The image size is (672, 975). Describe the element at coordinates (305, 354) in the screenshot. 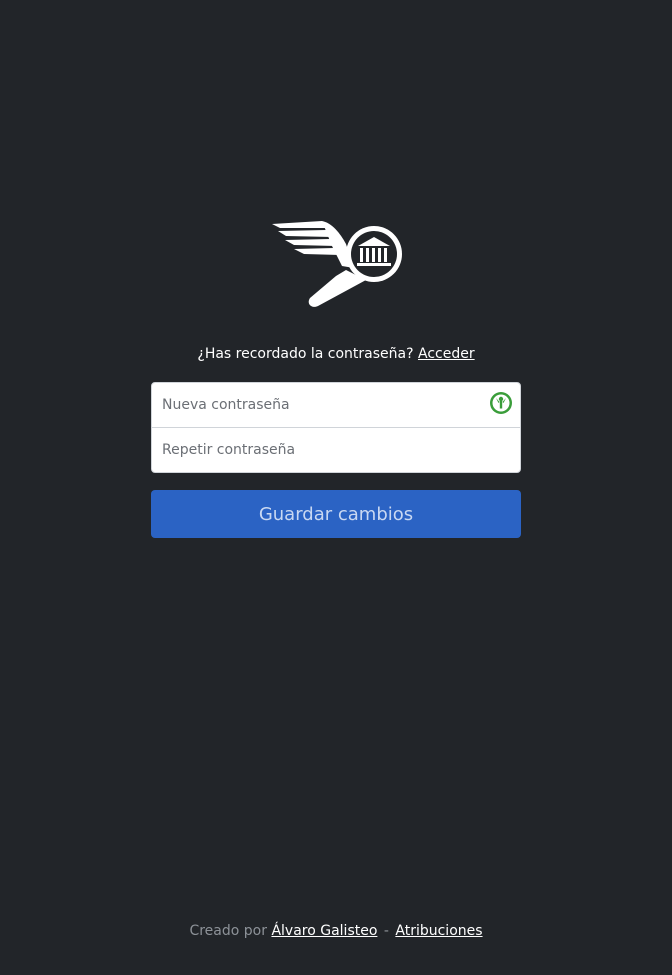

I see `login-prompt-question: ¿Has recordado la contraseña?` at that location.